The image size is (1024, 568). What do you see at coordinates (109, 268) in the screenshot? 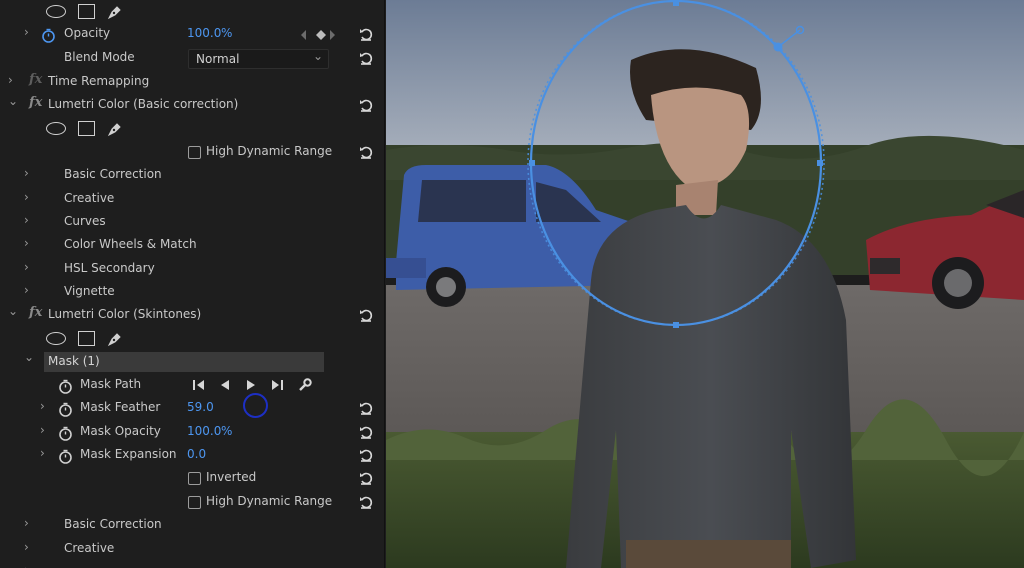
I see `section-label: HSL Secondary` at bounding box center [109, 268].